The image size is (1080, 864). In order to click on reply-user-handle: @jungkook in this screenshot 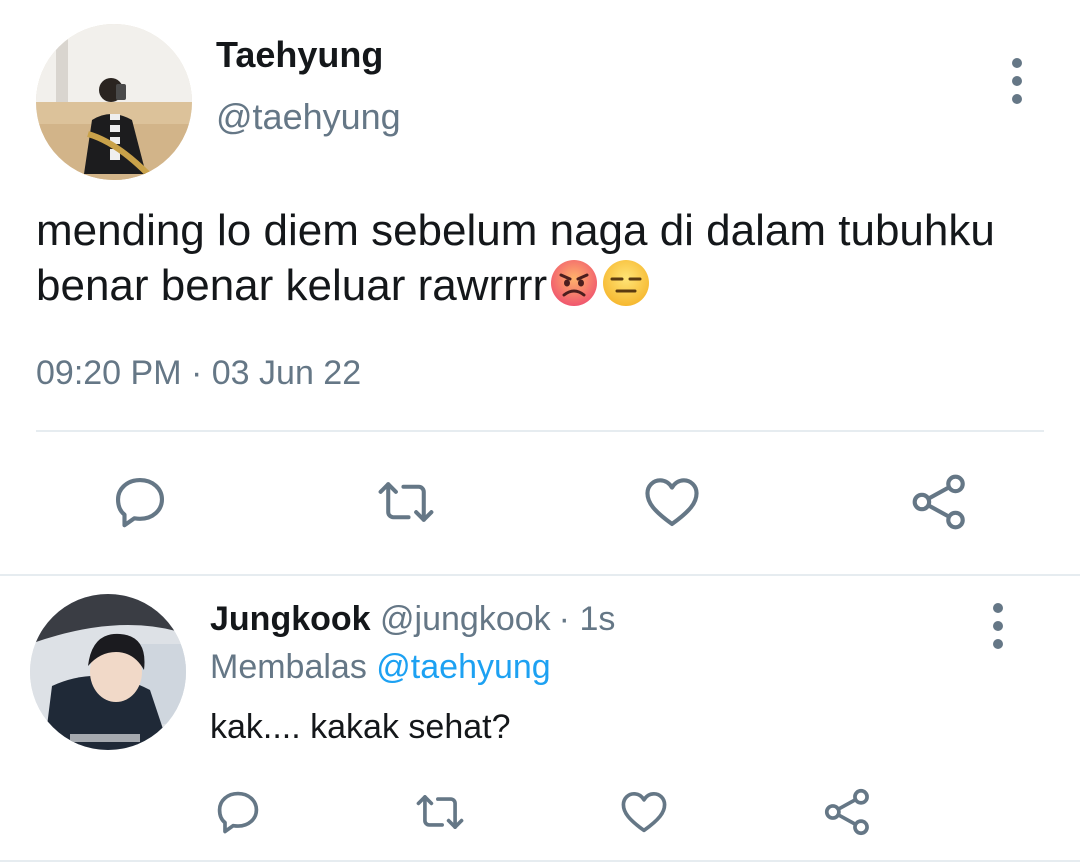, I will do `click(465, 619)`.